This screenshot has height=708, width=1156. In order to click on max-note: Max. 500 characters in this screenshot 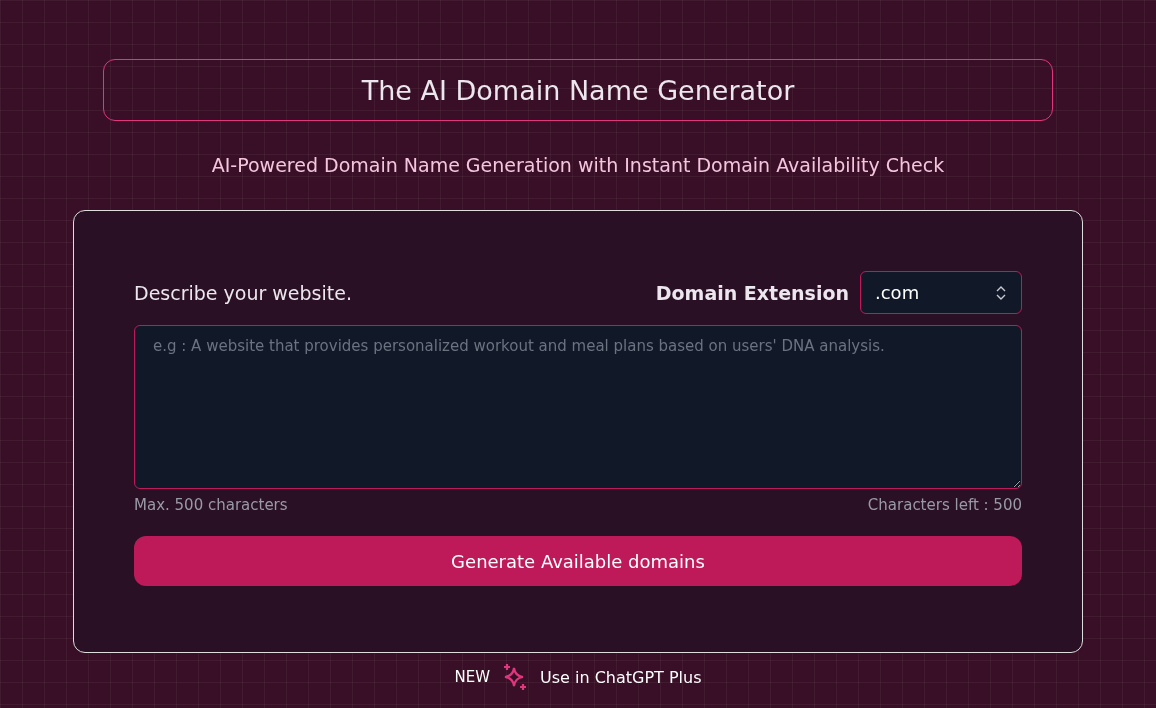, I will do `click(211, 505)`.